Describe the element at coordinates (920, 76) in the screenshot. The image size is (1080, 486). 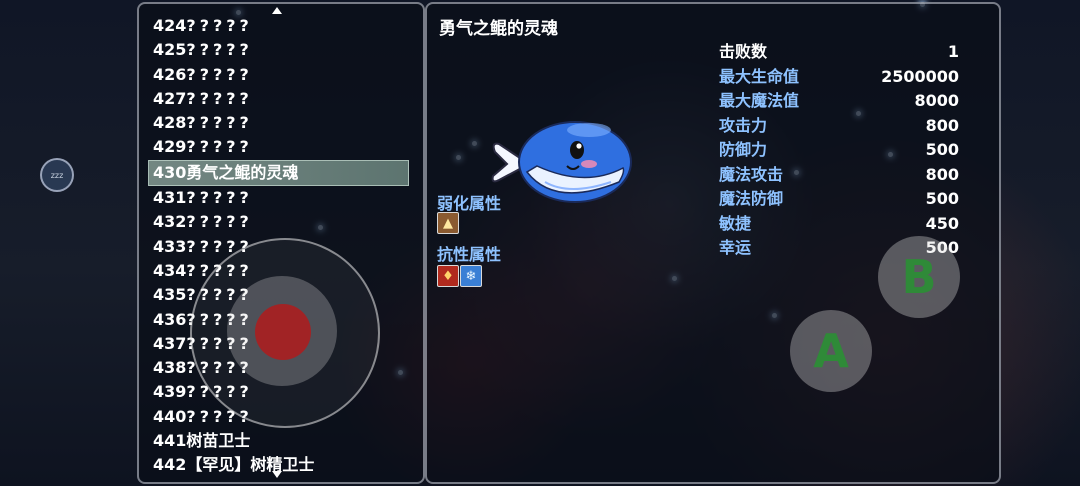
I see `stat-value: 2500000` at that location.